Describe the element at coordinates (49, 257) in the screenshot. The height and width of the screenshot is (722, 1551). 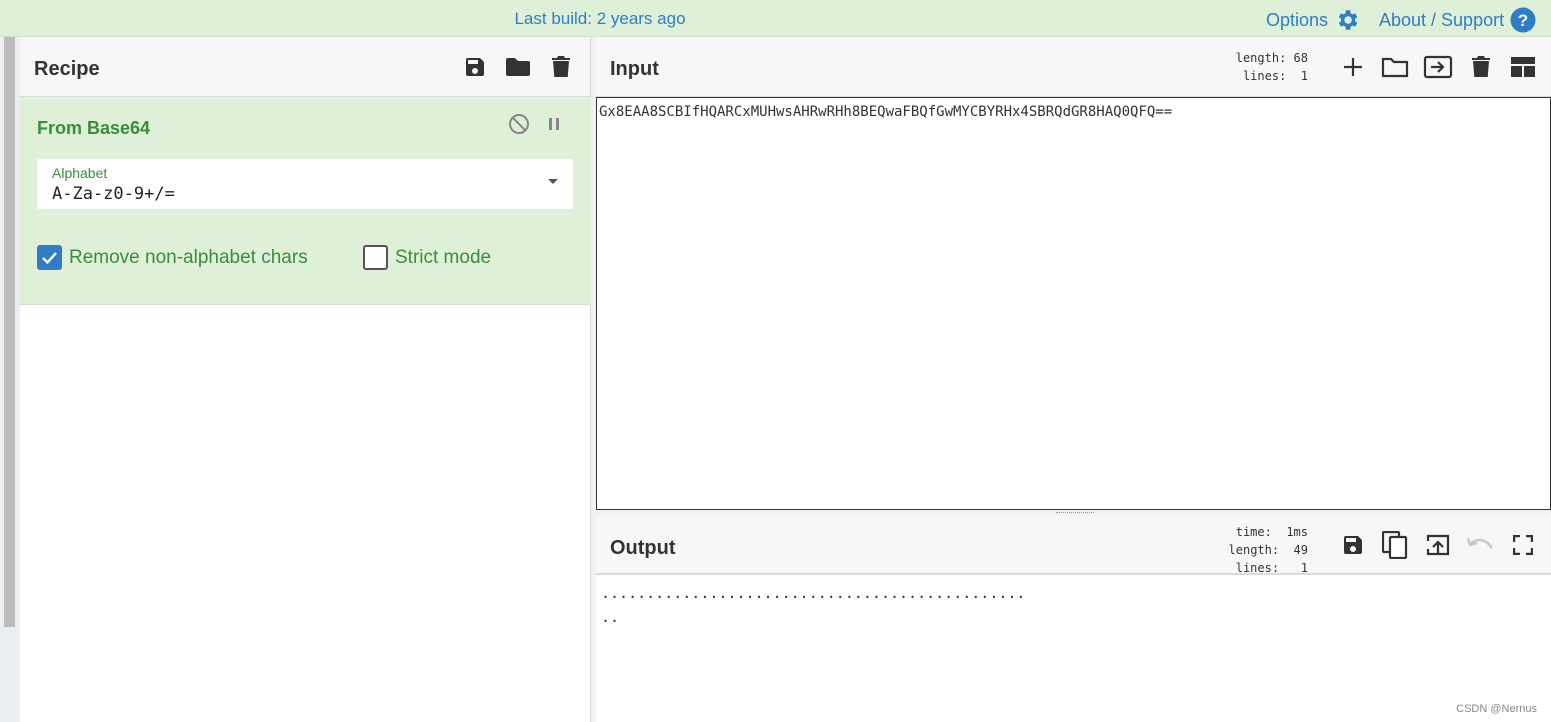
I see `checkbox-checked-icon` at that location.